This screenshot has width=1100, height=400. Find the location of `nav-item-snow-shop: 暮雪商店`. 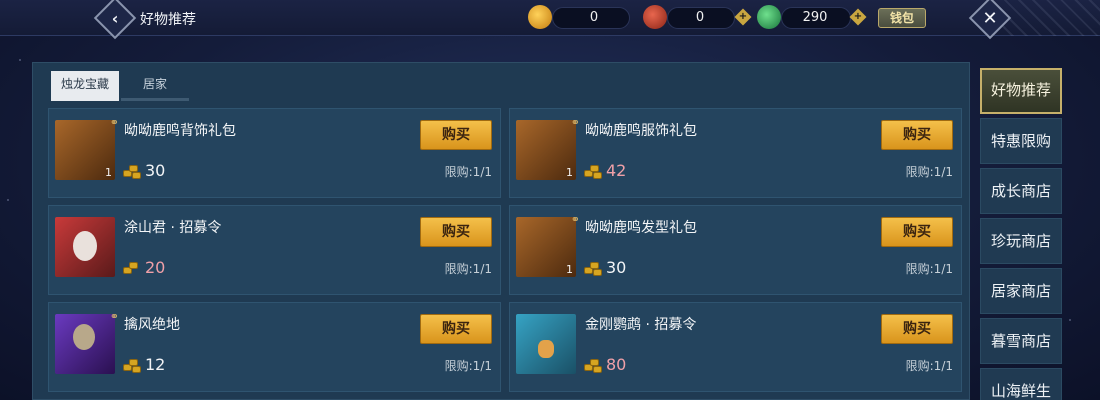

nav-item-snow-shop: 暮雪商店 is located at coordinates (1021, 341).